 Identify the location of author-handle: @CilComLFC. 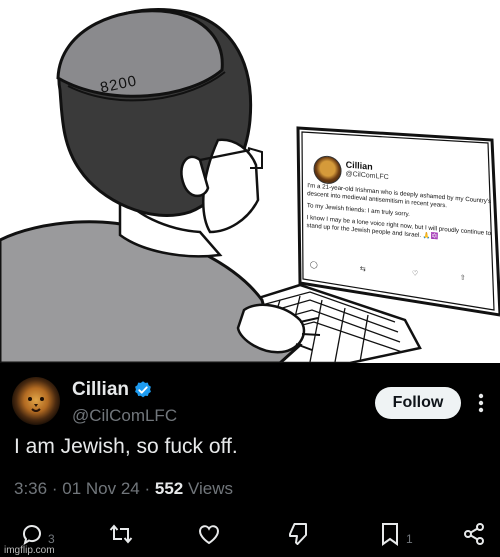
(124, 416).